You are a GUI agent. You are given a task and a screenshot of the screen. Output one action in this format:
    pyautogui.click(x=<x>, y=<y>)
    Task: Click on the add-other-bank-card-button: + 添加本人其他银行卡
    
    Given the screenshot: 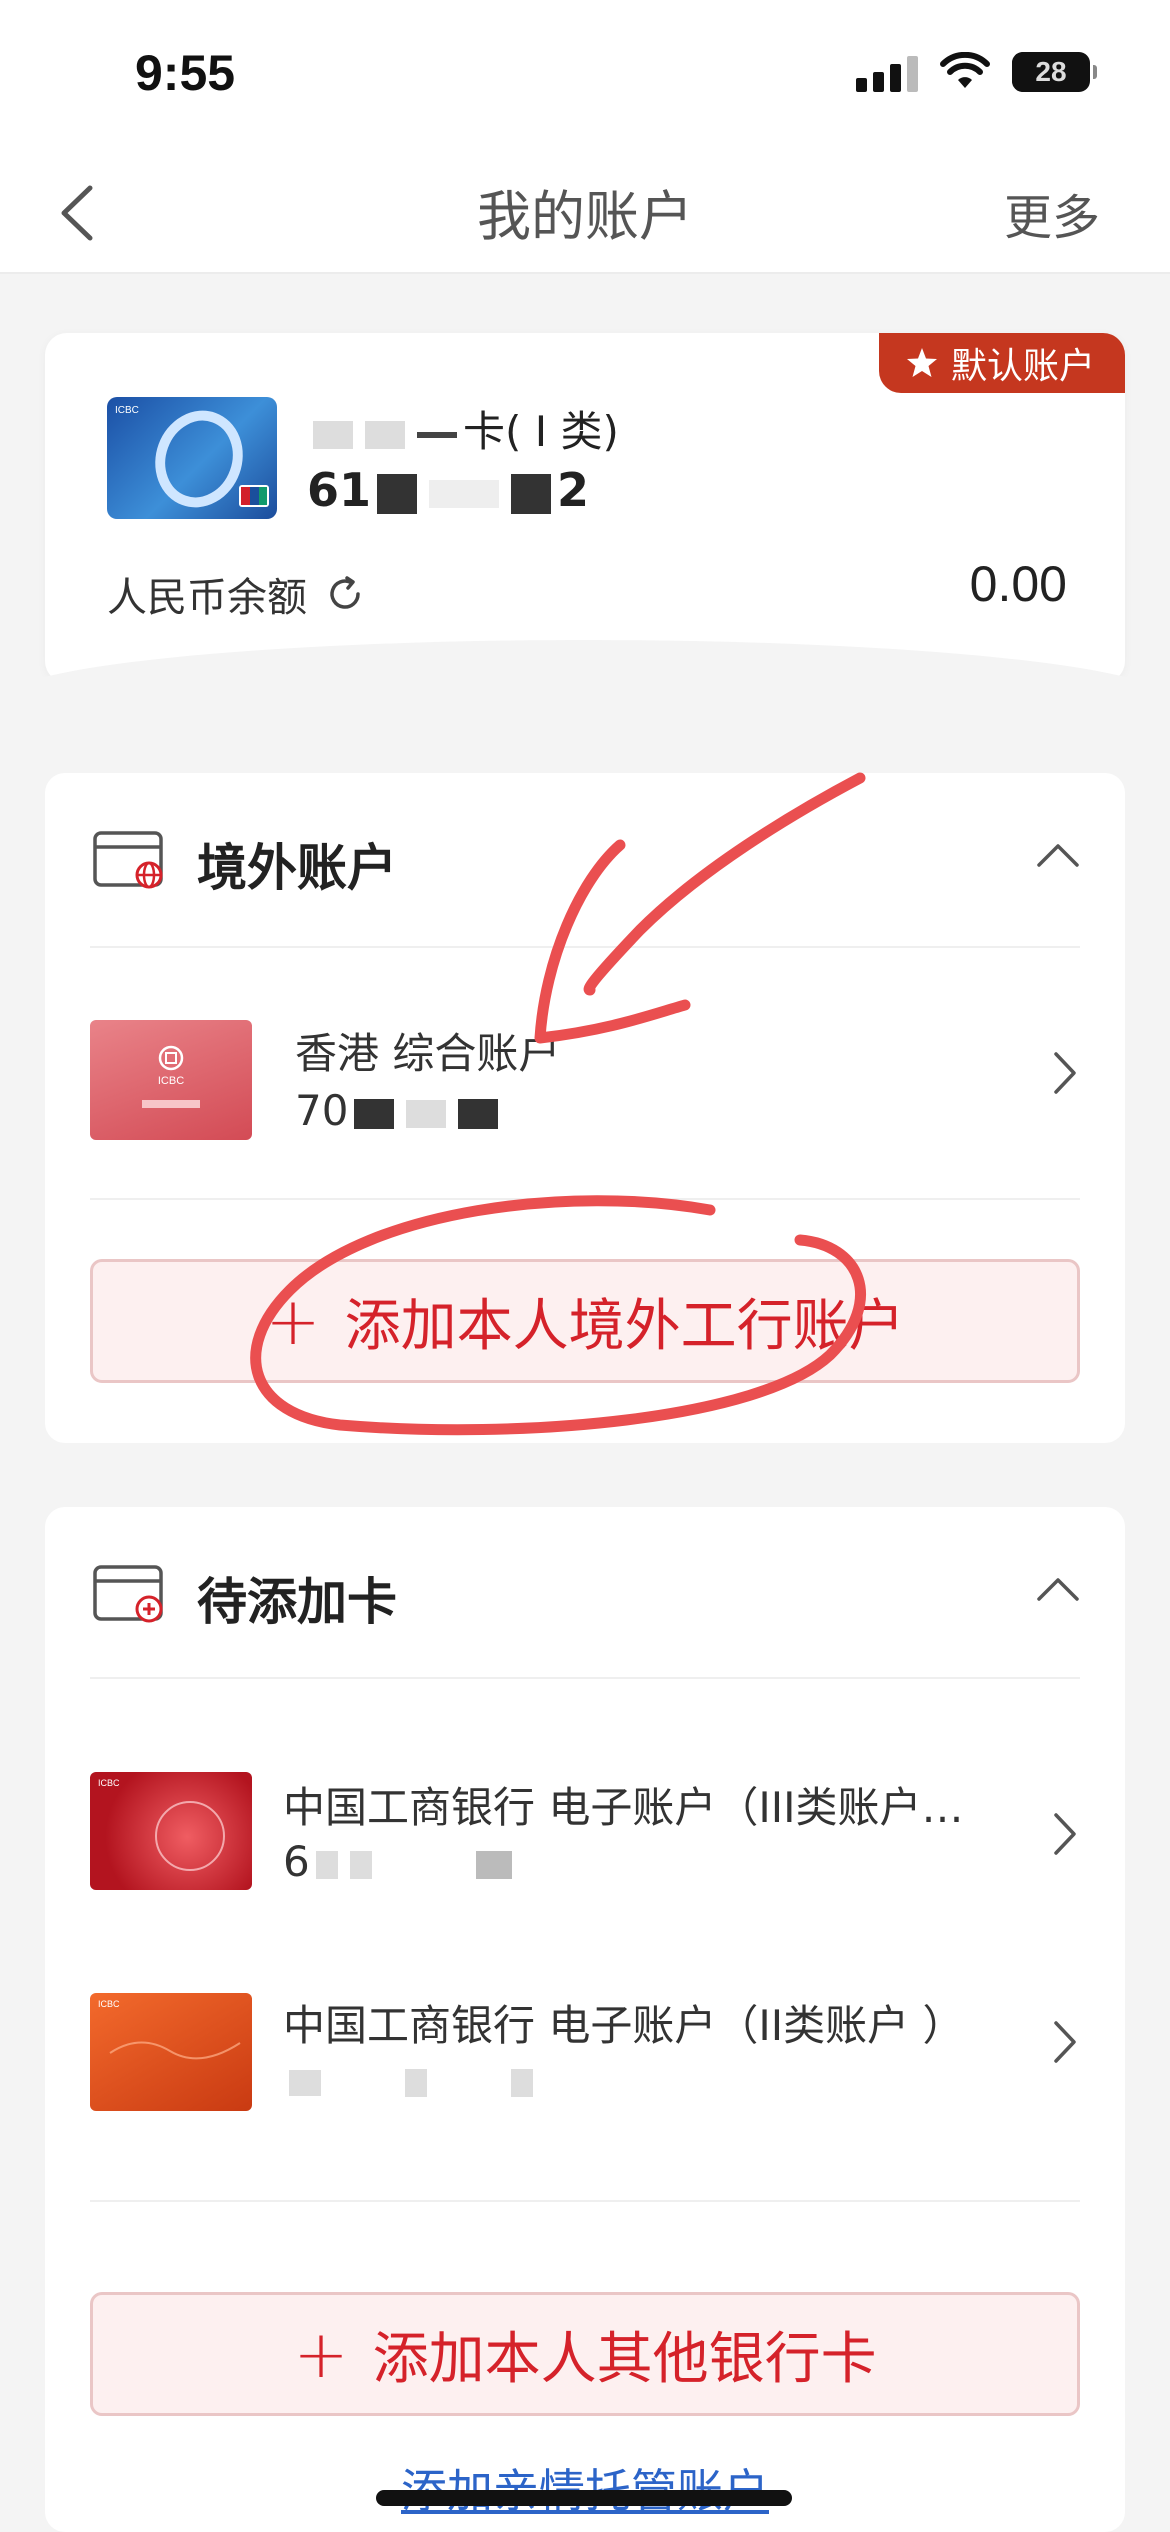 What is the action you would take?
    pyautogui.click(x=585, y=2354)
    